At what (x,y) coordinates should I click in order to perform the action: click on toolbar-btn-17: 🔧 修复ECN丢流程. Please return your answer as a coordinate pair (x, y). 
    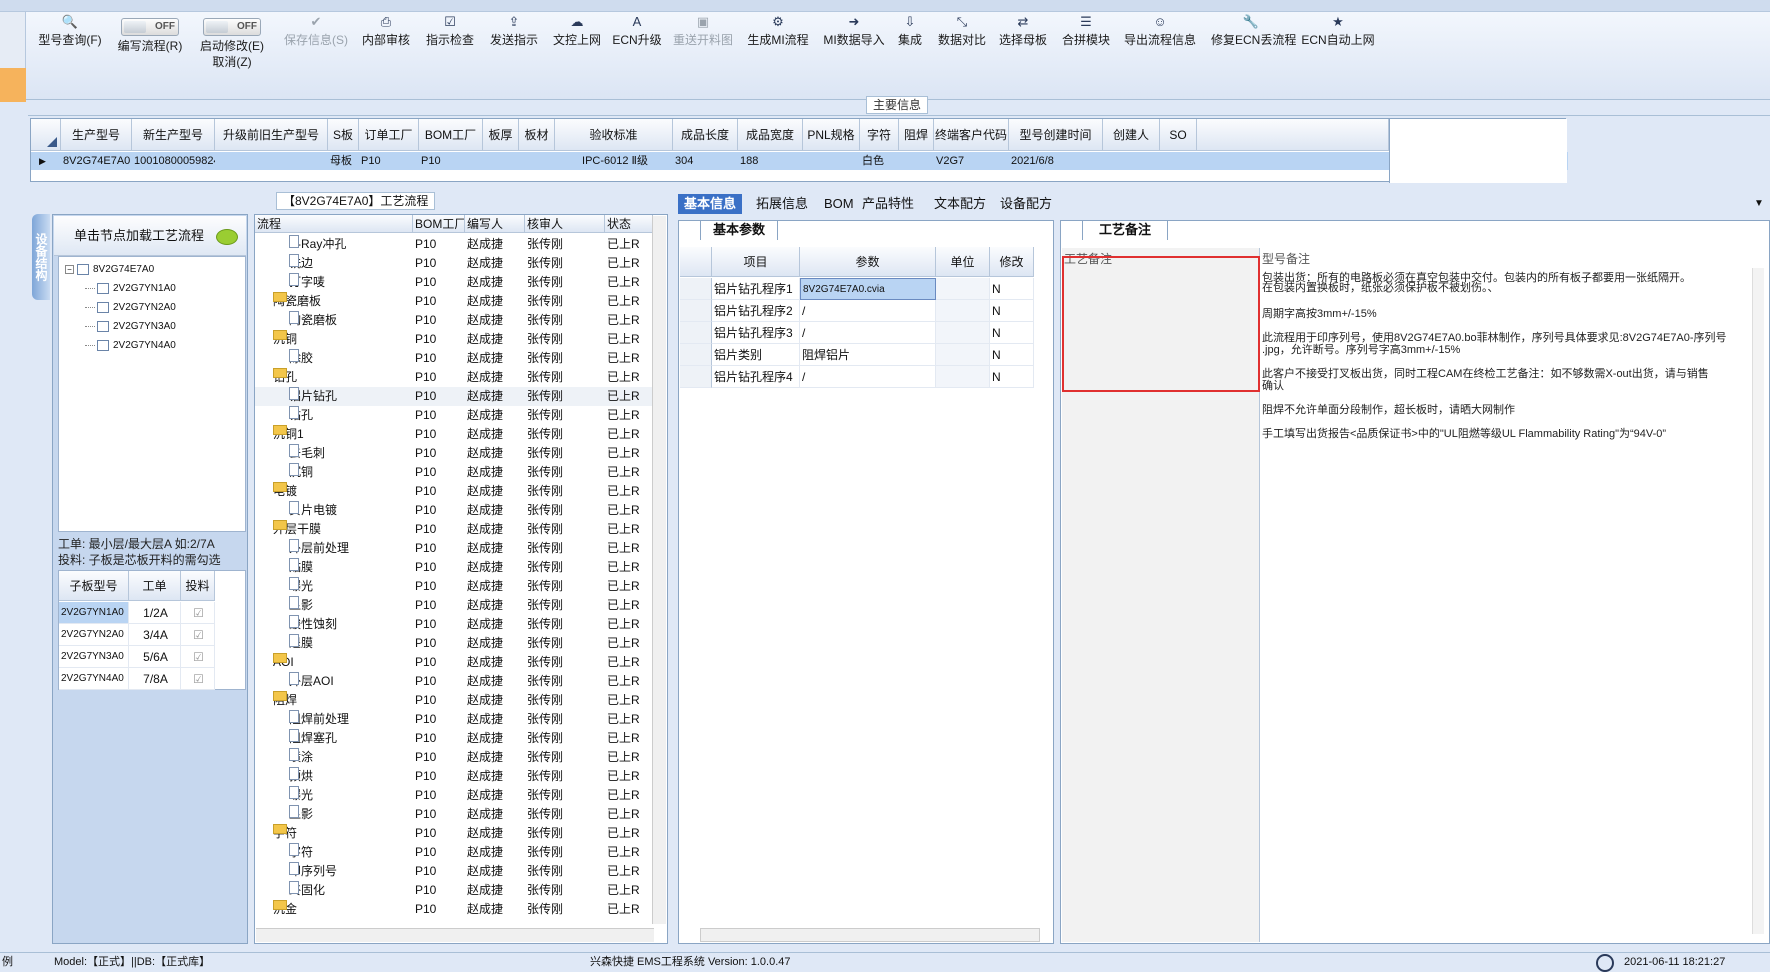
    Looking at the image, I should click on (1253, 34).